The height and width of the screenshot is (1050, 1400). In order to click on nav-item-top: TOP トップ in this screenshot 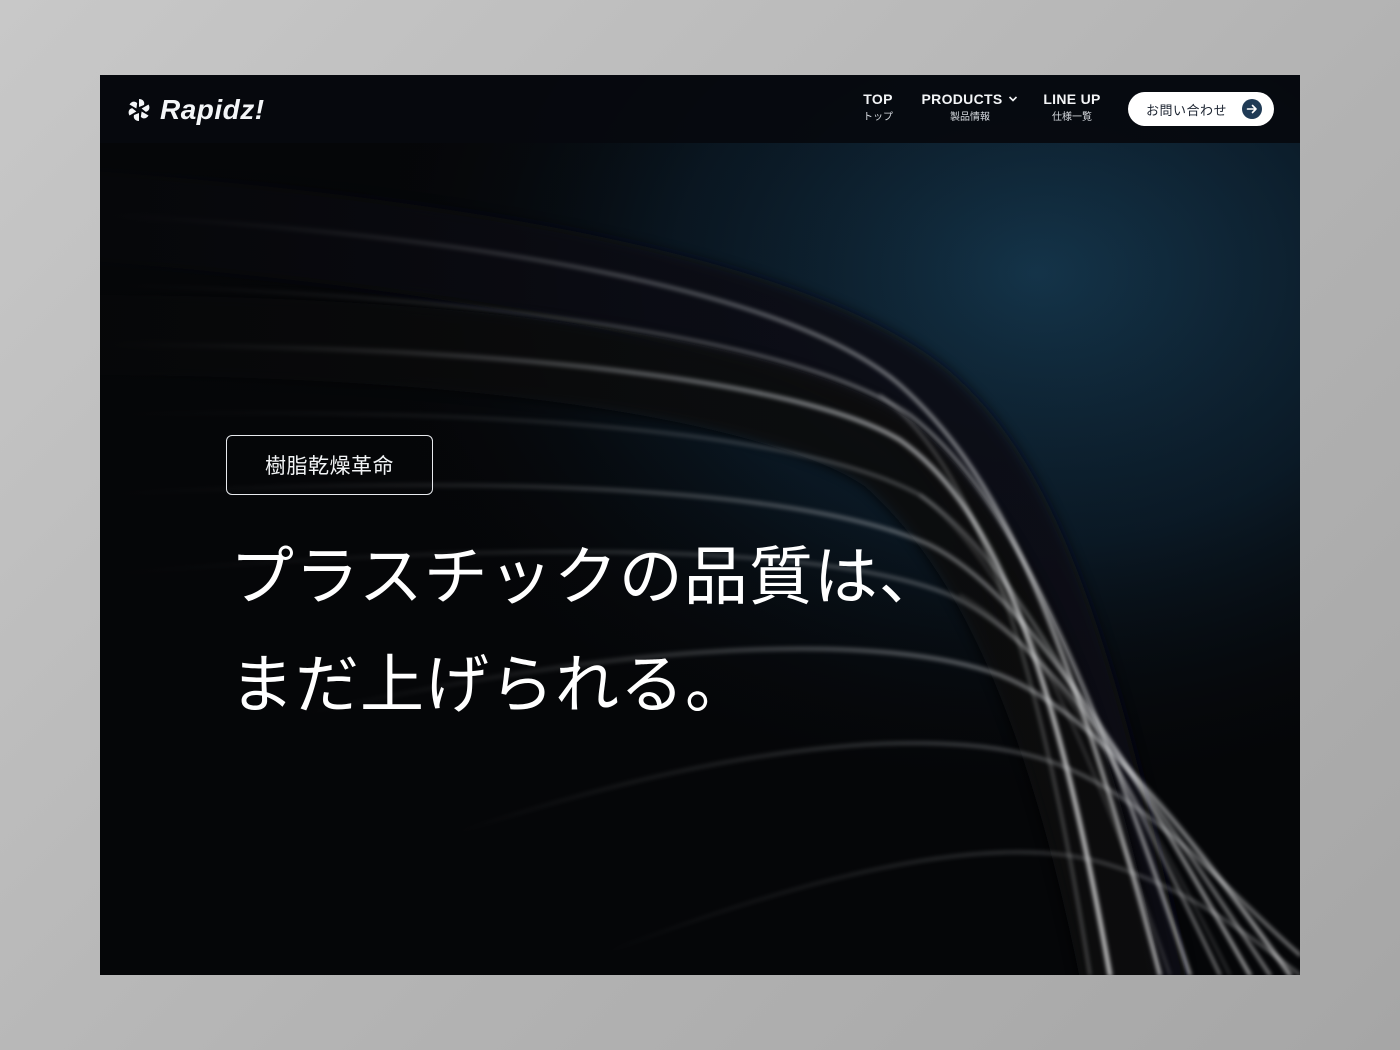, I will do `click(878, 107)`.